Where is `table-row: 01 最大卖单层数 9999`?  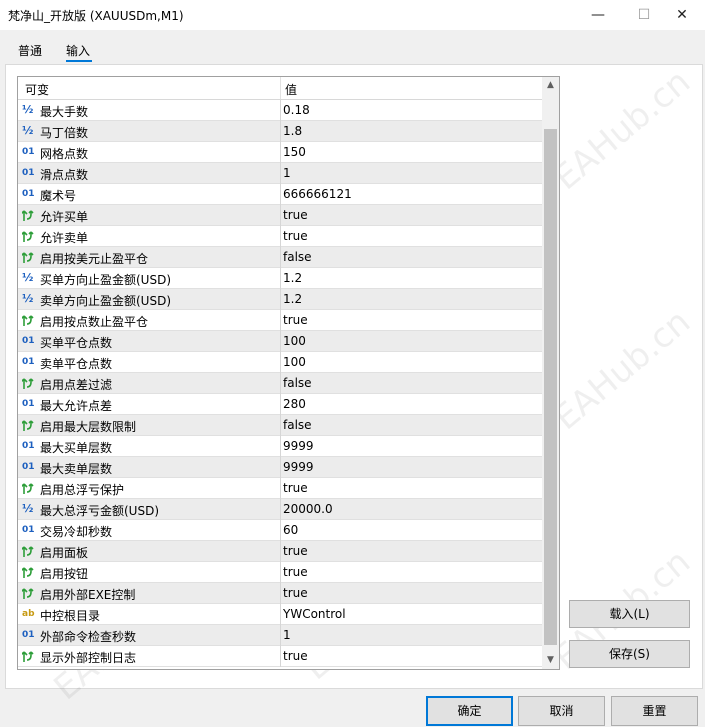
table-row: 01 最大卖单层数 9999 is located at coordinates (280, 467).